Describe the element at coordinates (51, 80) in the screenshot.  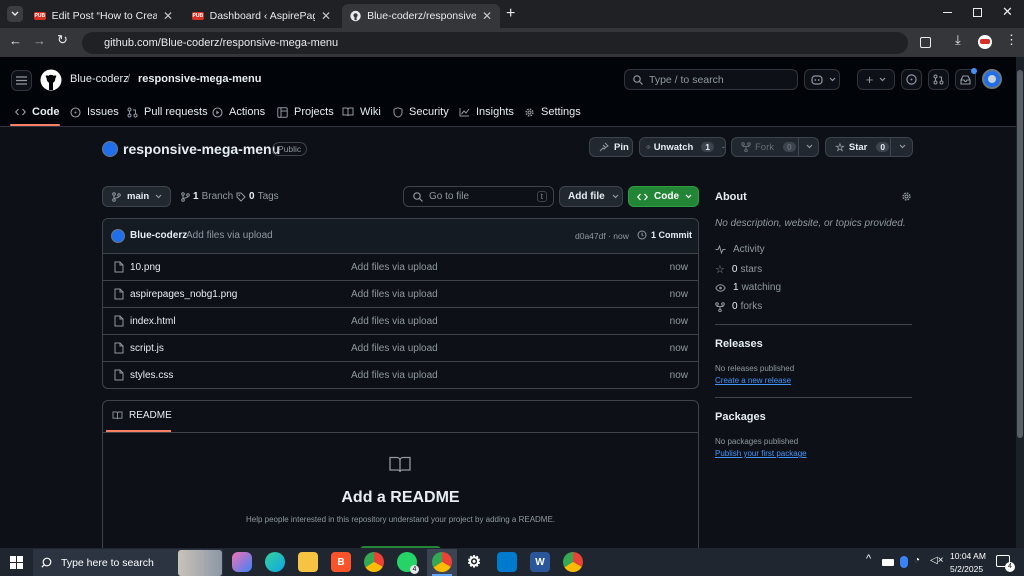
I see `github-logo-icon` at that location.